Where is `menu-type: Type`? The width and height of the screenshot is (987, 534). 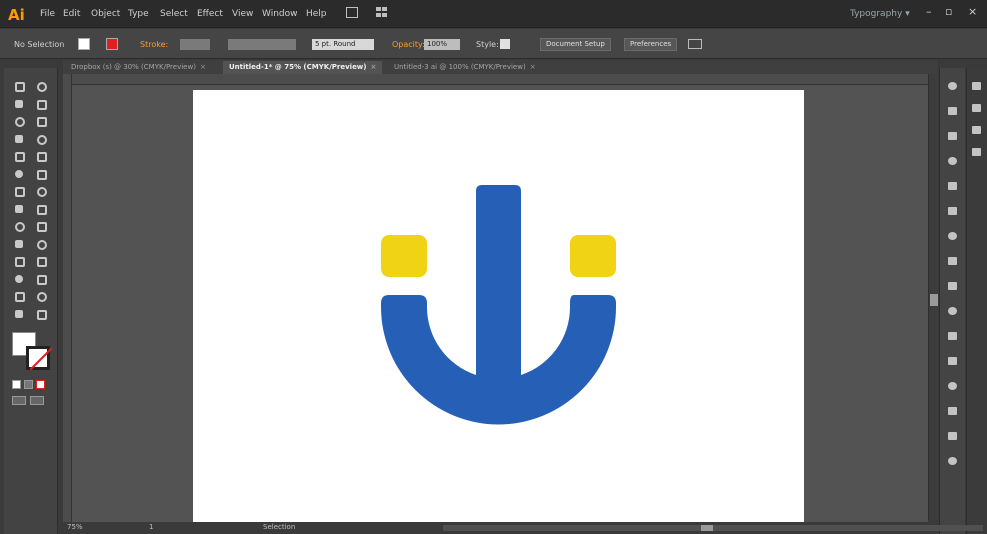
menu-type: Type is located at coordinates (138, 14).